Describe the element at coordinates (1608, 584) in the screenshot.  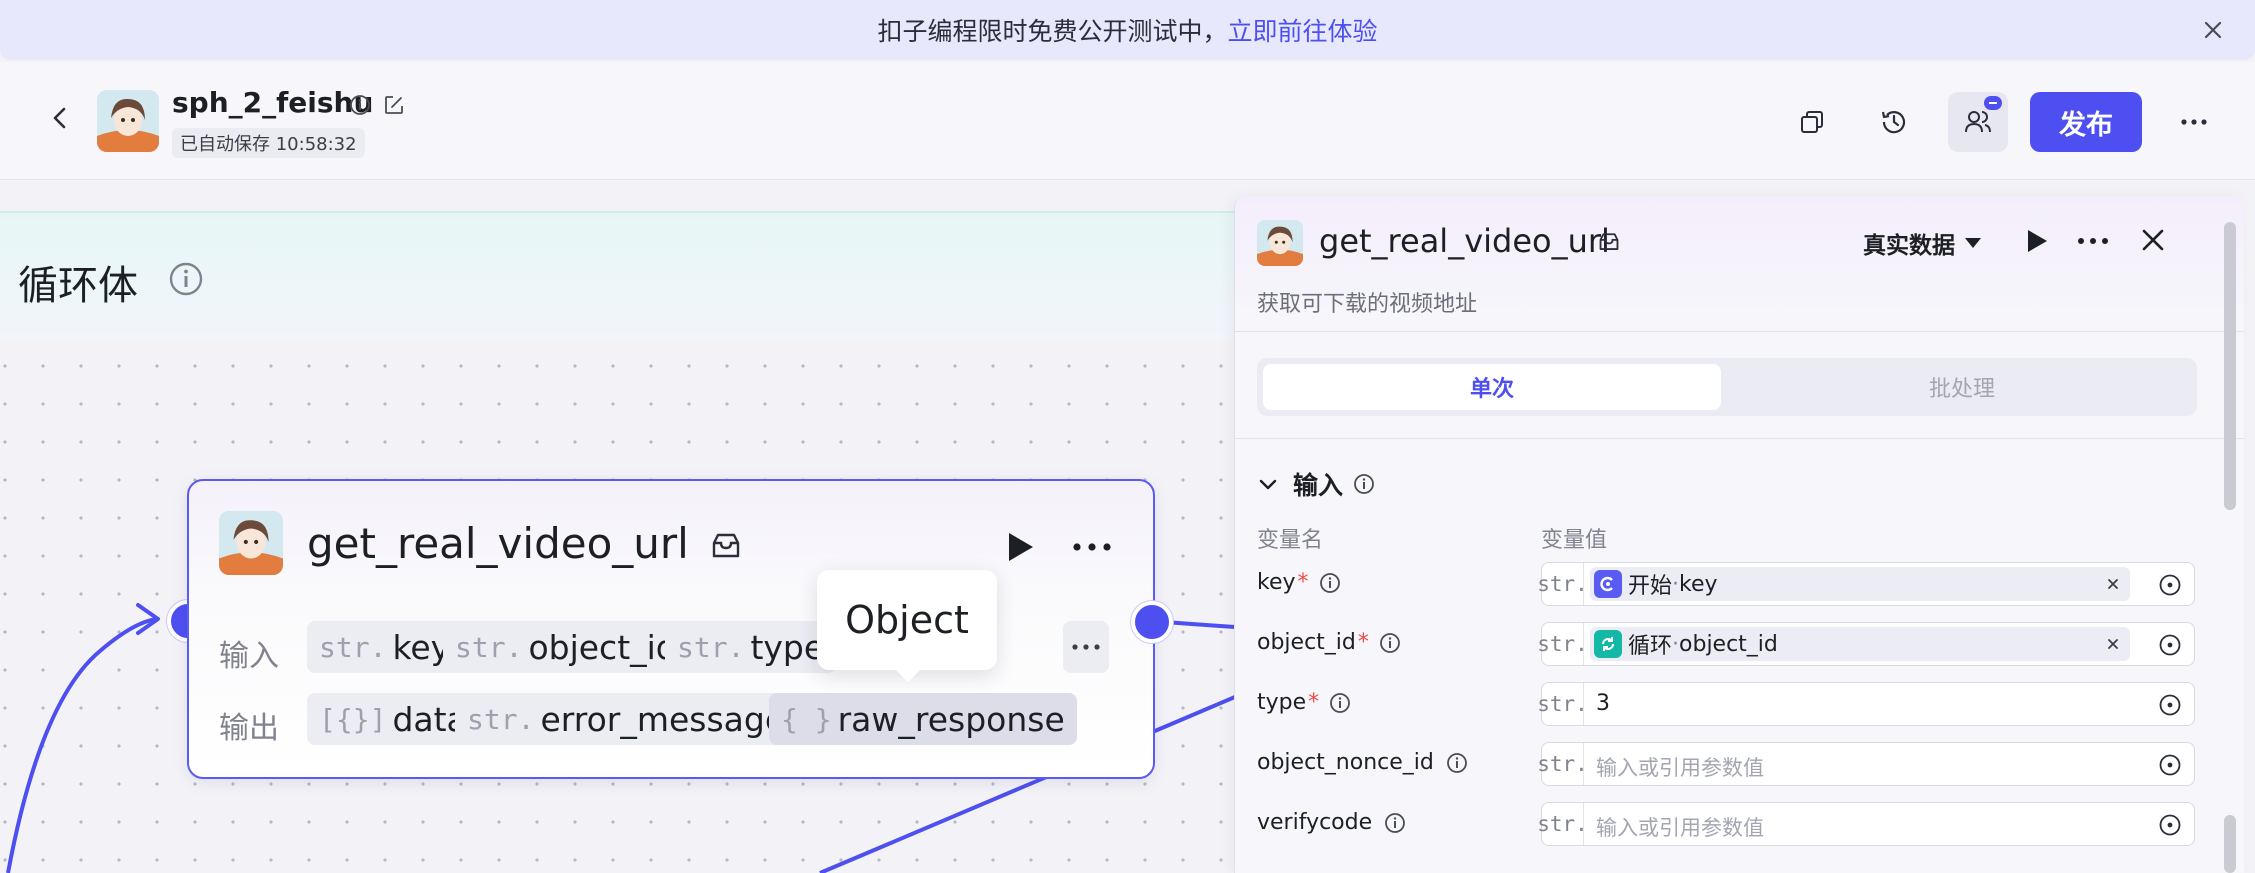
I see `start-node-icon` at that location.